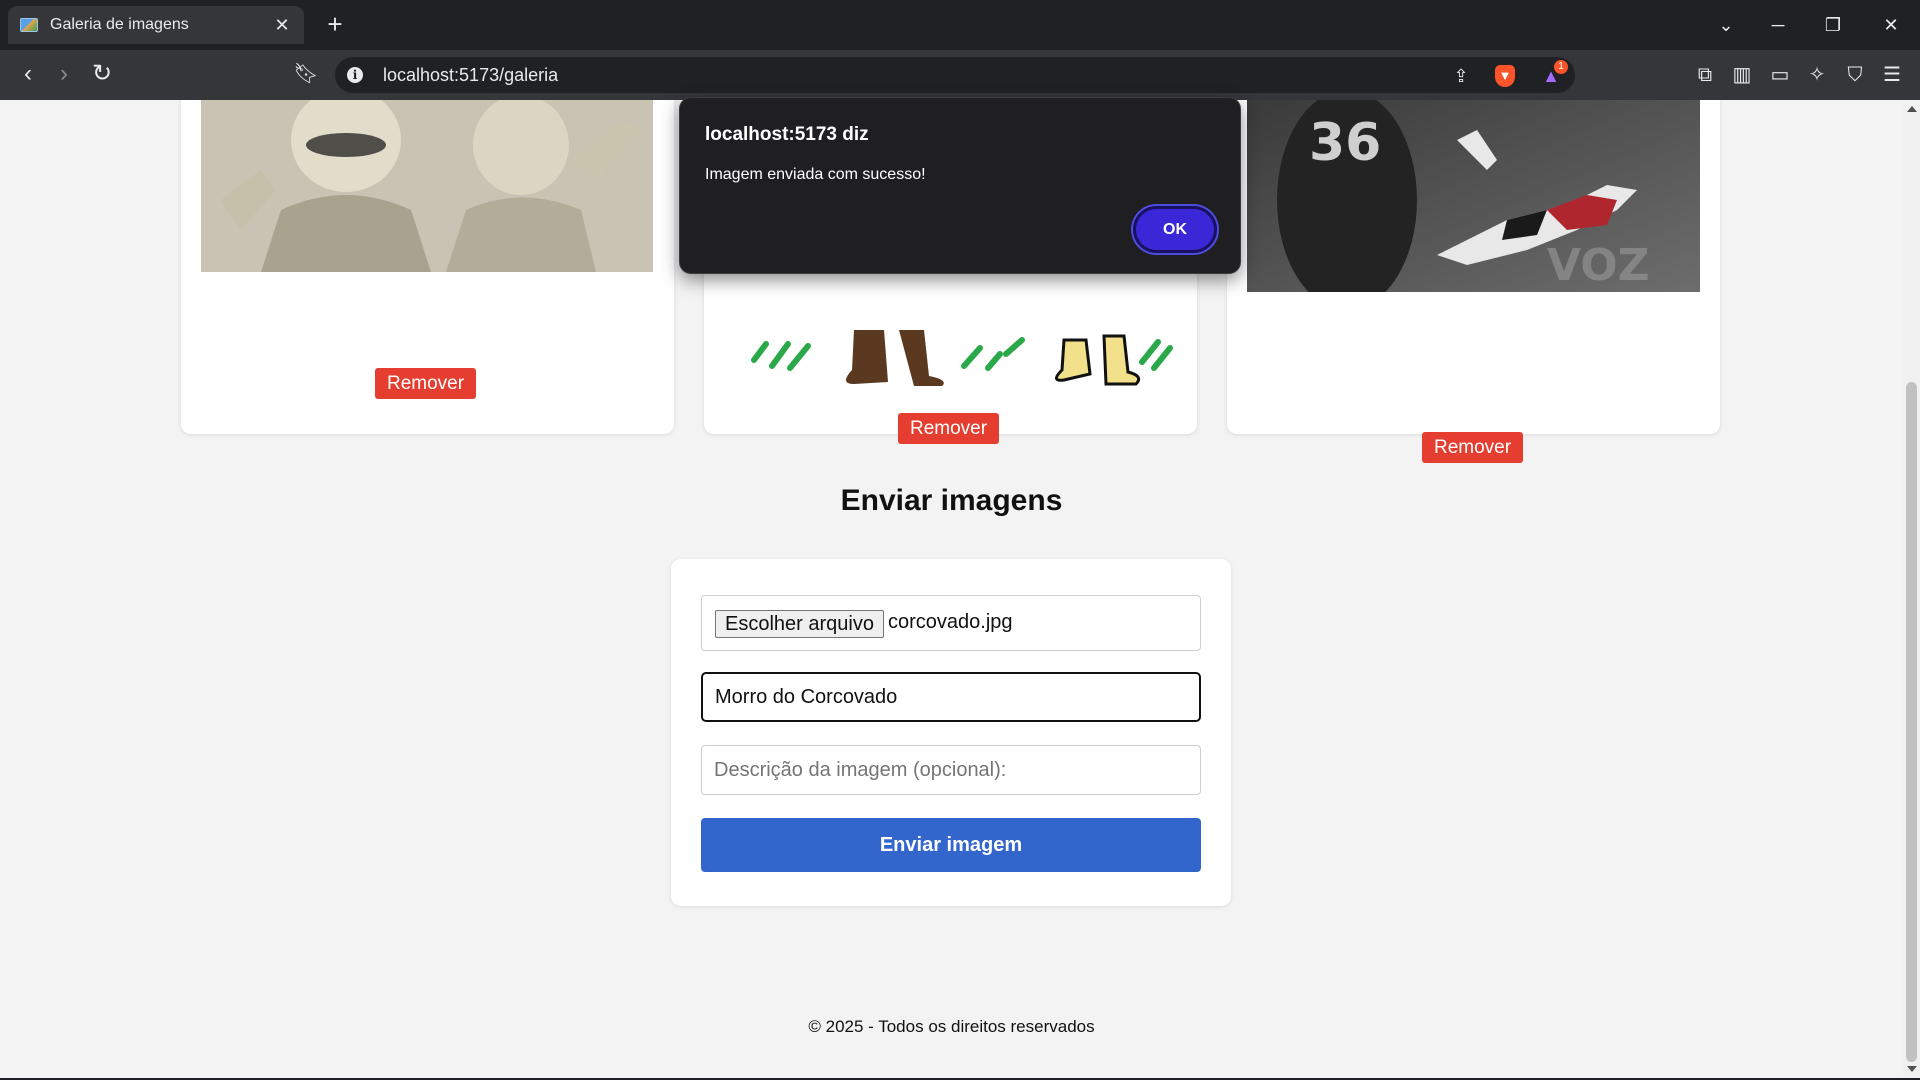 Image resolution: width=1920 pixels, height=1080 pixels. I want to click on minimize-button: ─, so click(1778, 25).